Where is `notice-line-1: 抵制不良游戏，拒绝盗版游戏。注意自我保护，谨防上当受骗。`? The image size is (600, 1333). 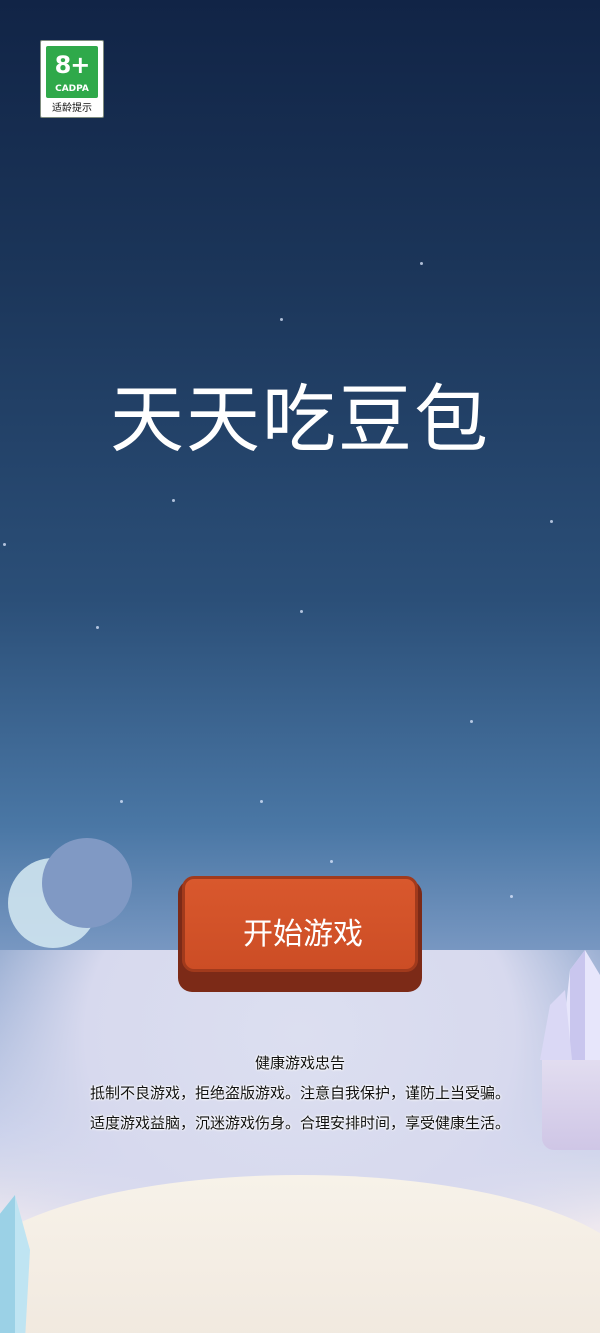 notice-line-1: 抵制不良游戏，拒绝盗版游戏。注意自我保护，谨防上当受骗。 is located at coordinates (299, 1093).